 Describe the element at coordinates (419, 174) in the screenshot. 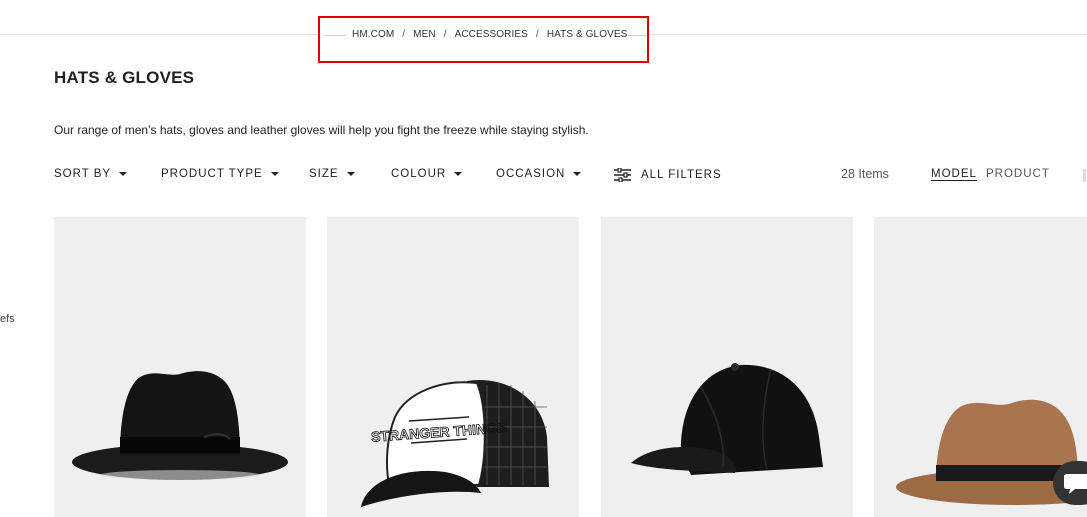

I see `colour-label: COLOUR` at that location.